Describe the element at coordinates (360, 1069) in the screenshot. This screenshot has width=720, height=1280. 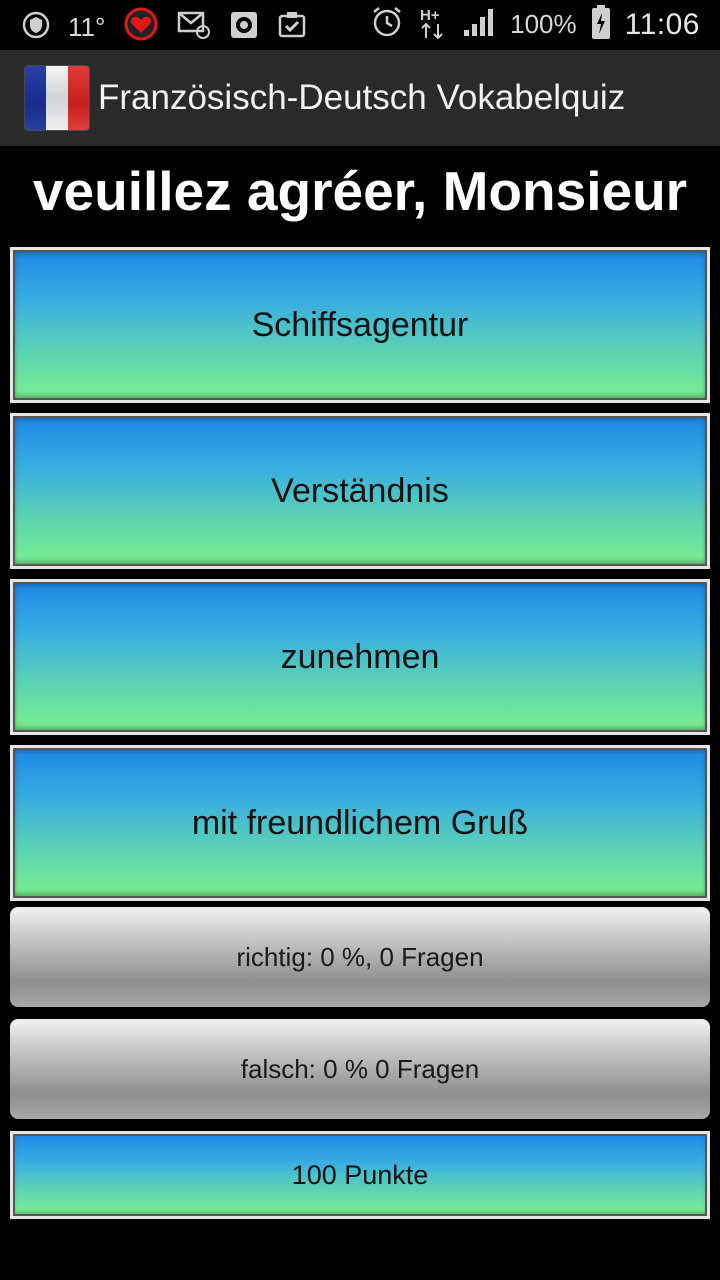
I see `wrong-stats-button: falsch: 0 % 0 Fragen` at that location.